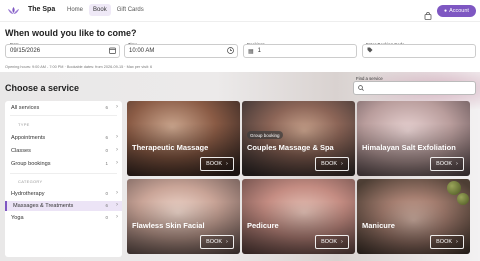 Image resolution: width=480 pixels, height=261 pixels. I want to click on choose-title: Choose a service, so click(42, 88).